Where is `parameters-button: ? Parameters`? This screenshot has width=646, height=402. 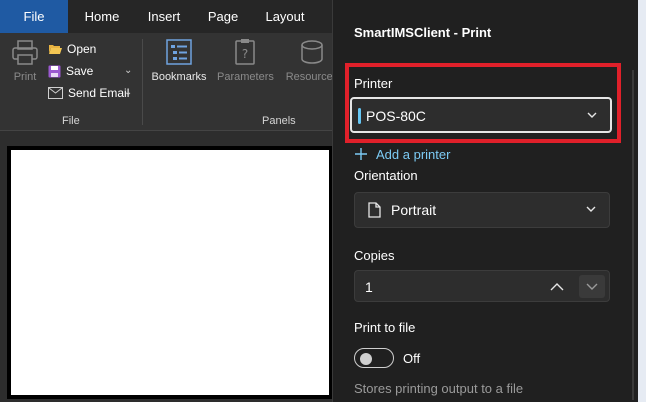
parameters-button: ? Parameters is located at coordinates (245, 60).